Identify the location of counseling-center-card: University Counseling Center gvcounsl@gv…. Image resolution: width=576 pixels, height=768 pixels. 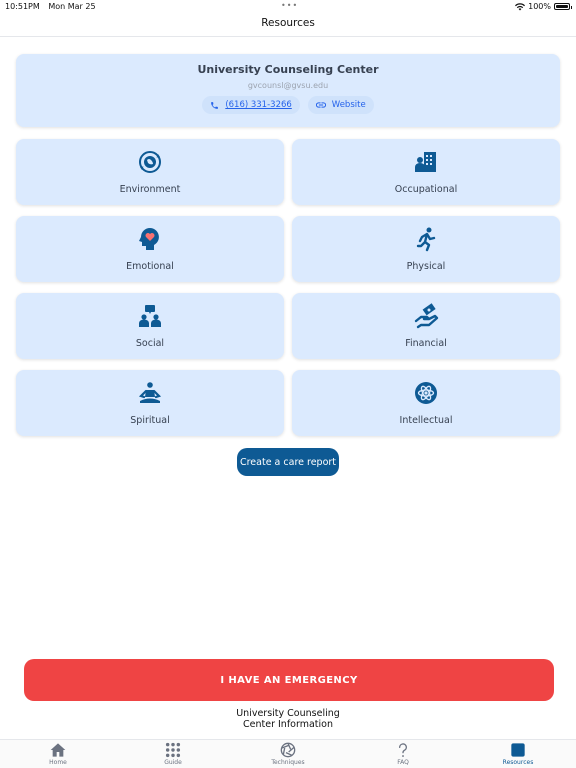
(288, 90).